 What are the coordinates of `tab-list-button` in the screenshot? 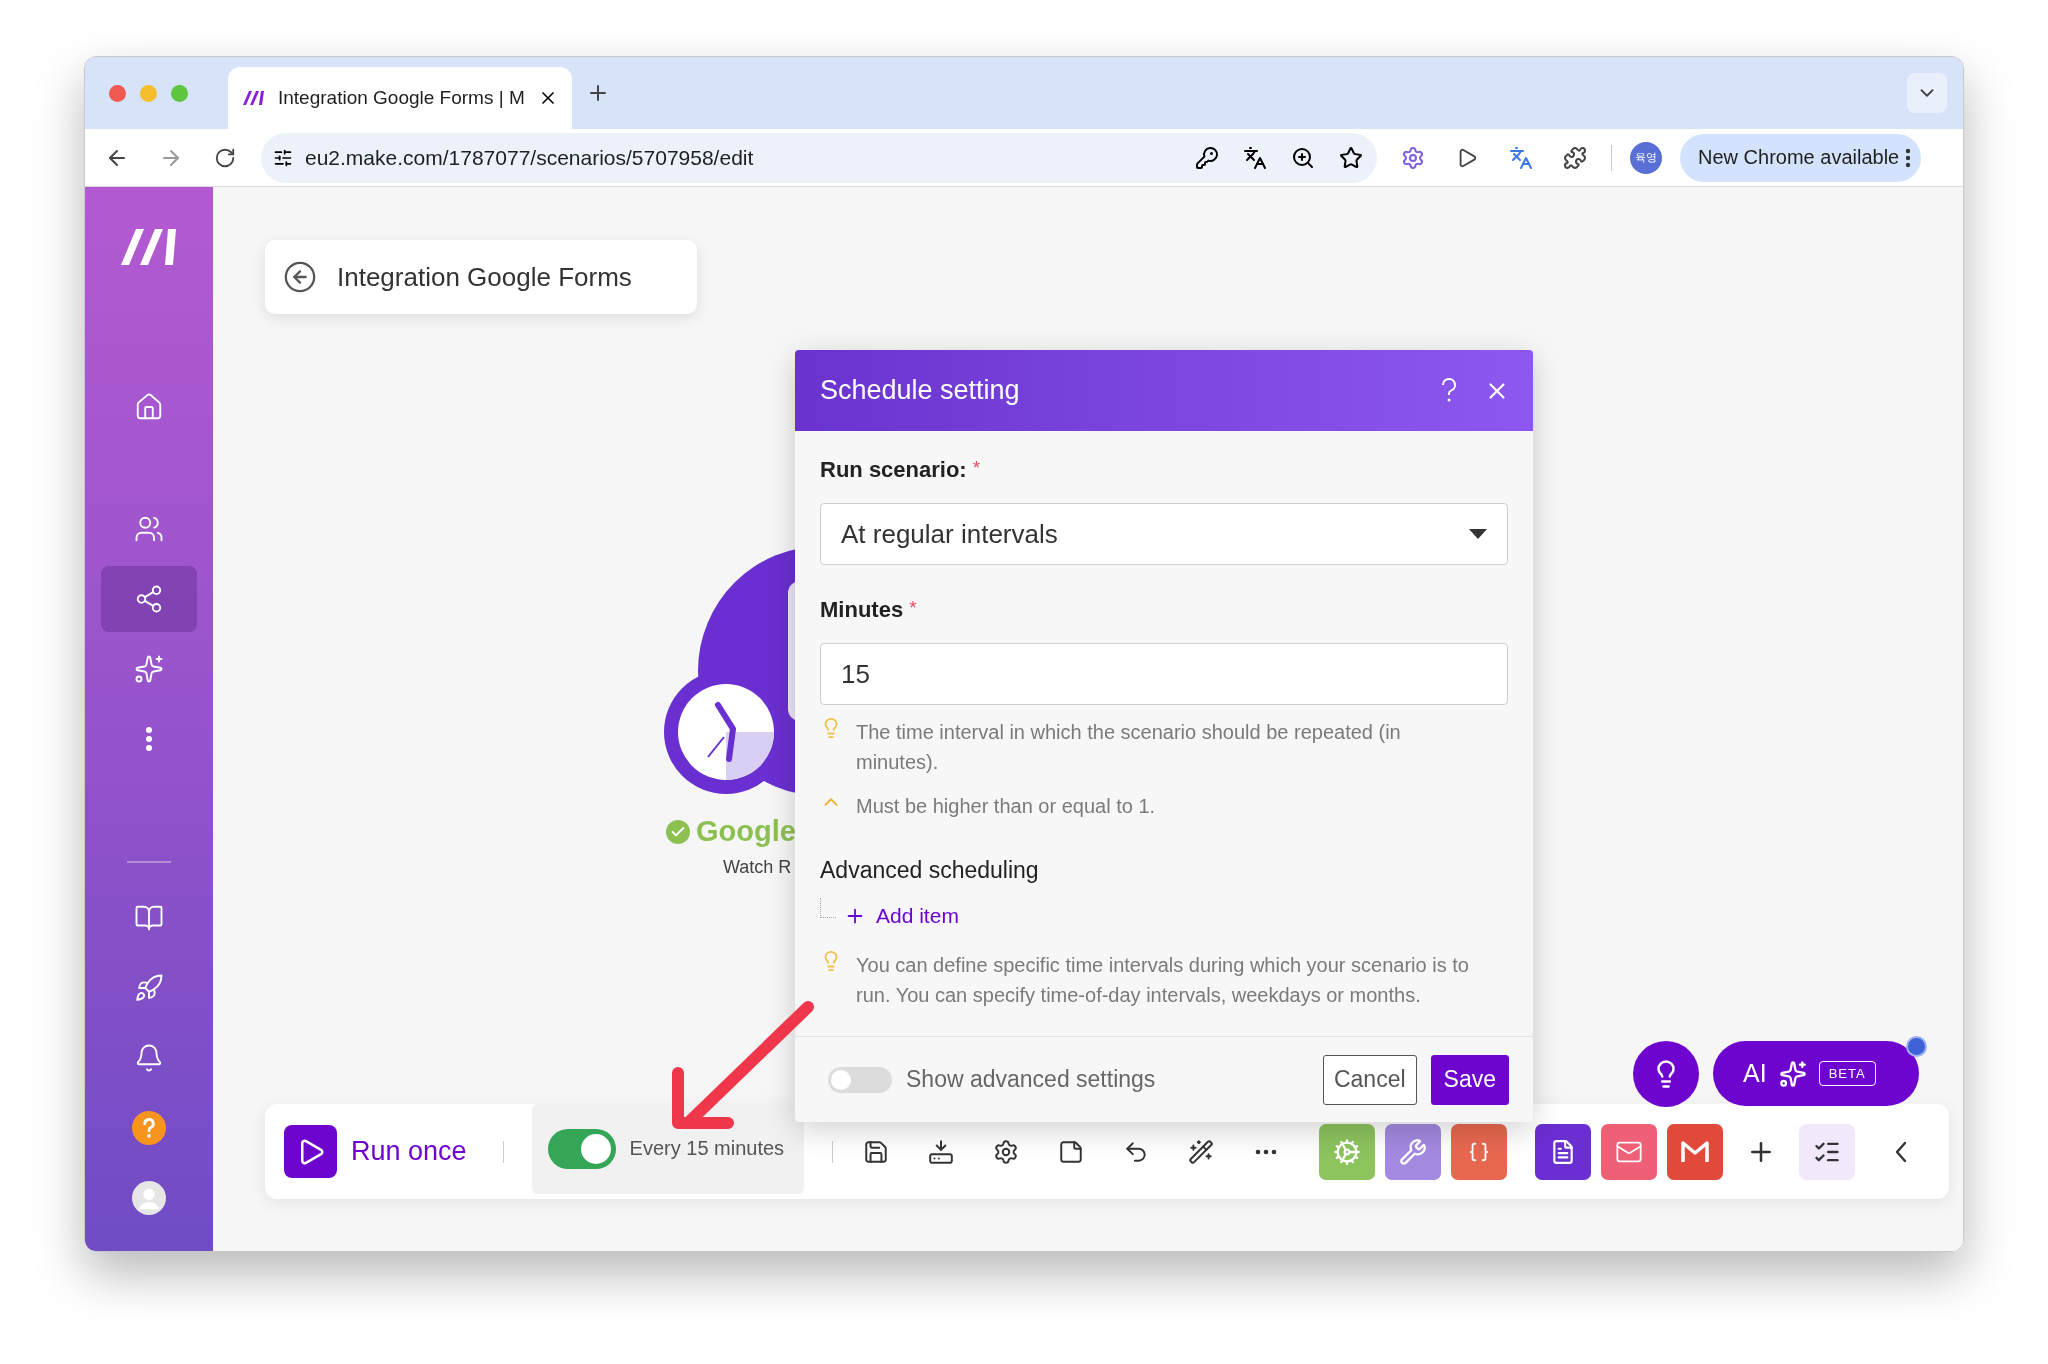 It's located at (1927, 93).